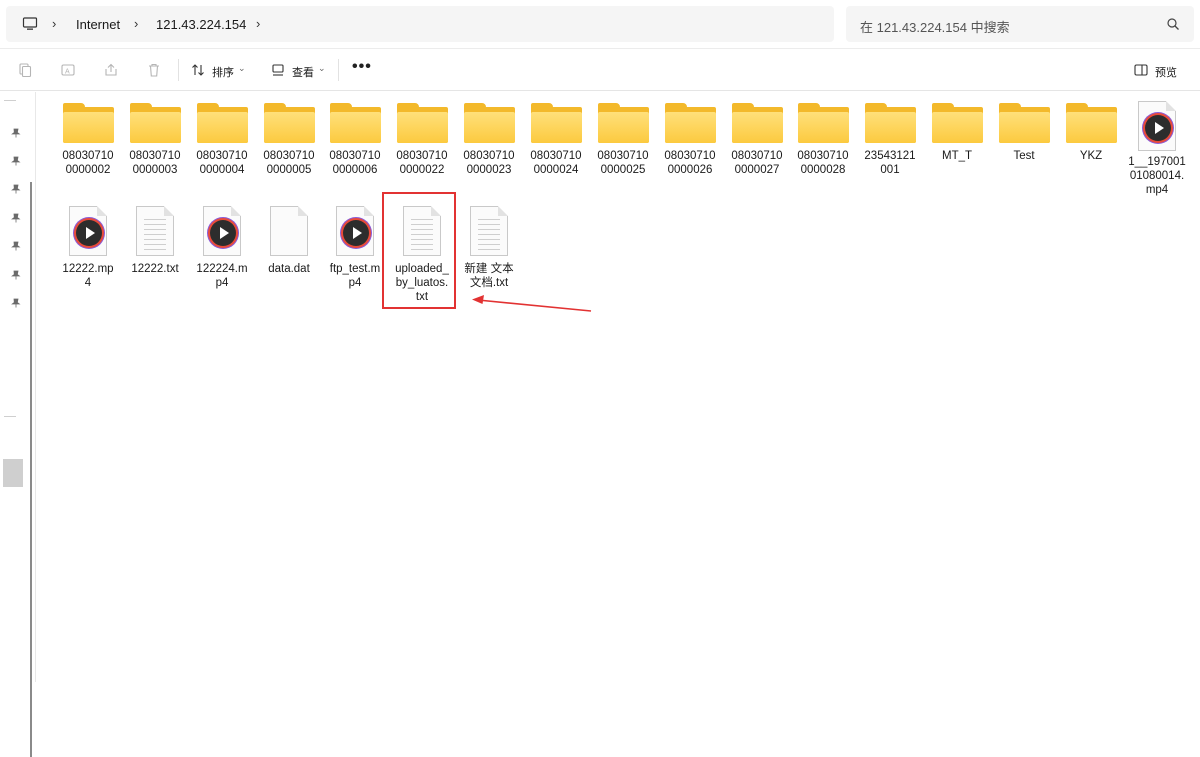  What do you see at coordinates (303, 72) in the screenshot?
I see `view-button: 查看` at bounding box center [303, 72].